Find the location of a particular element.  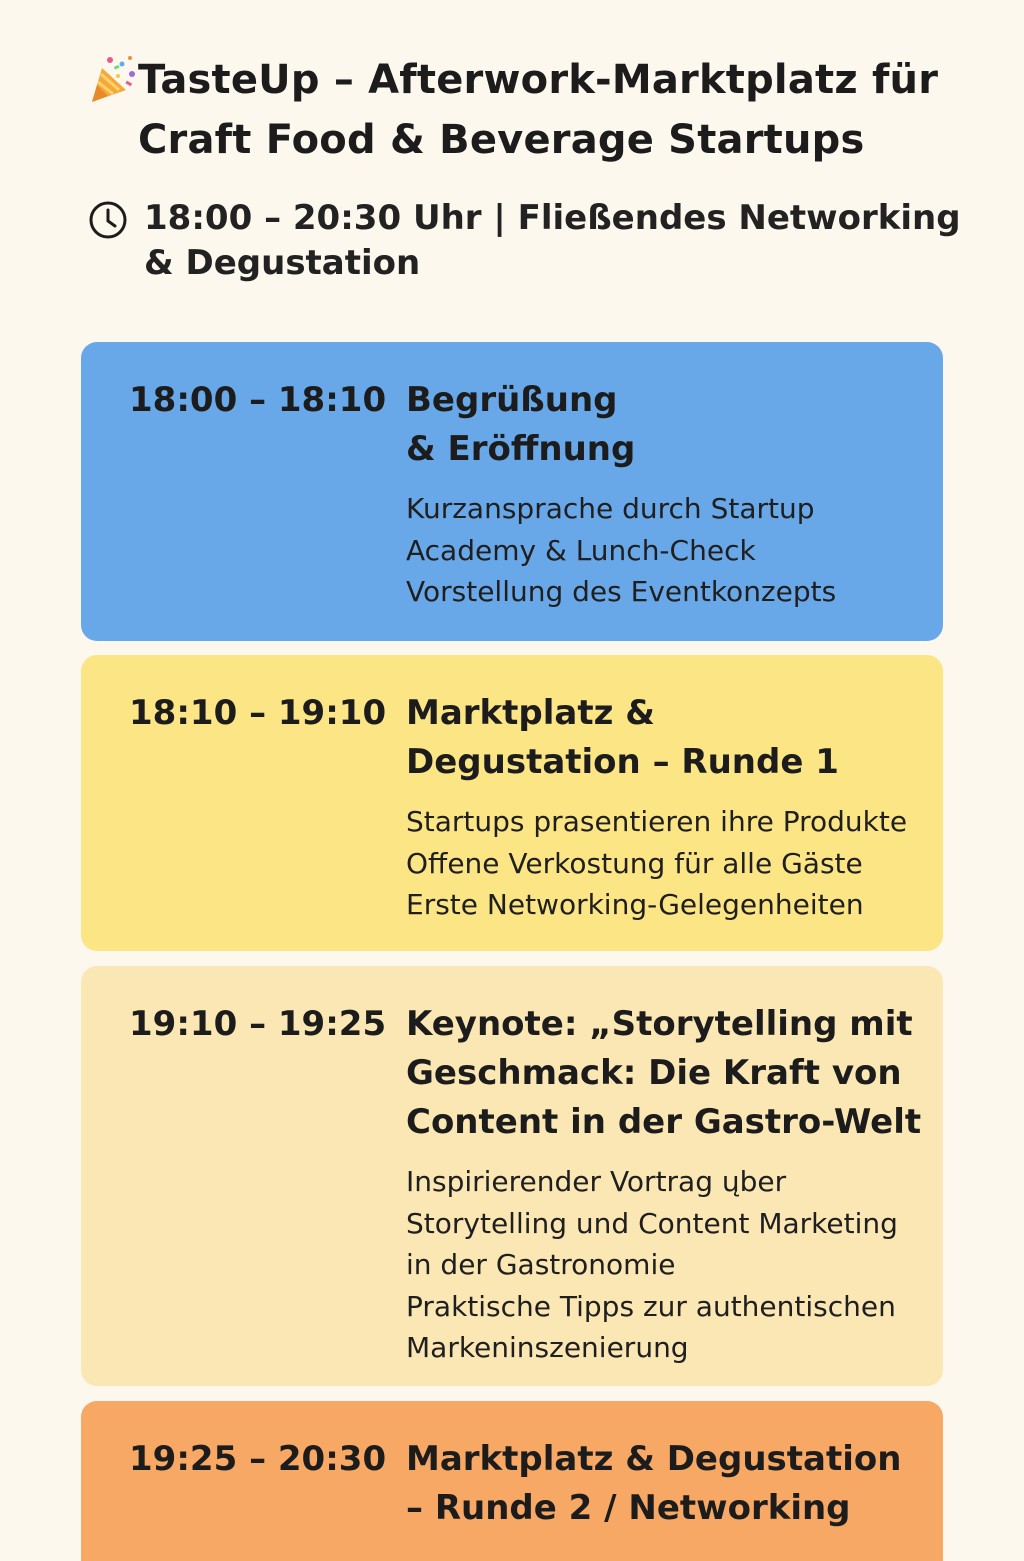

agenda-time: 19:10 – 19:25 is located at coordinates (258, 1024).